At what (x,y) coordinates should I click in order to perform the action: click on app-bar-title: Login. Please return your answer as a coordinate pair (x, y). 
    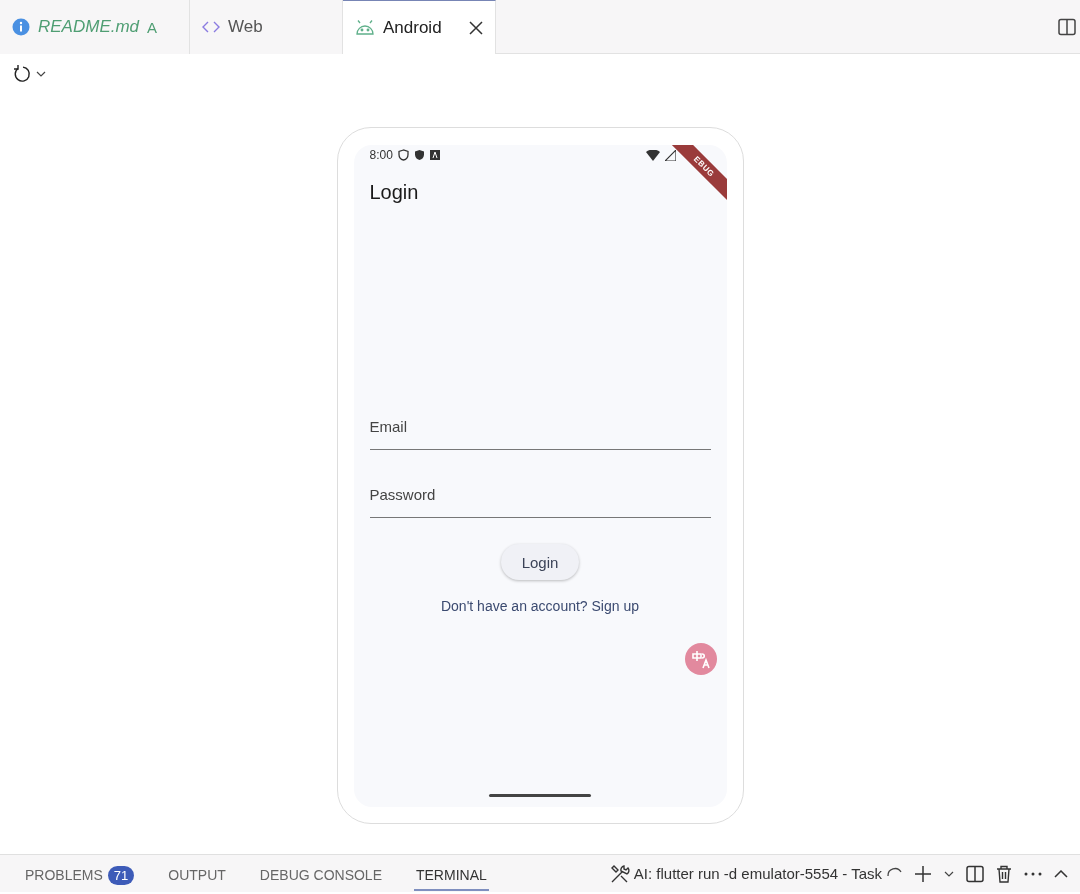
    Looking at the image, I should click on (394, 192).